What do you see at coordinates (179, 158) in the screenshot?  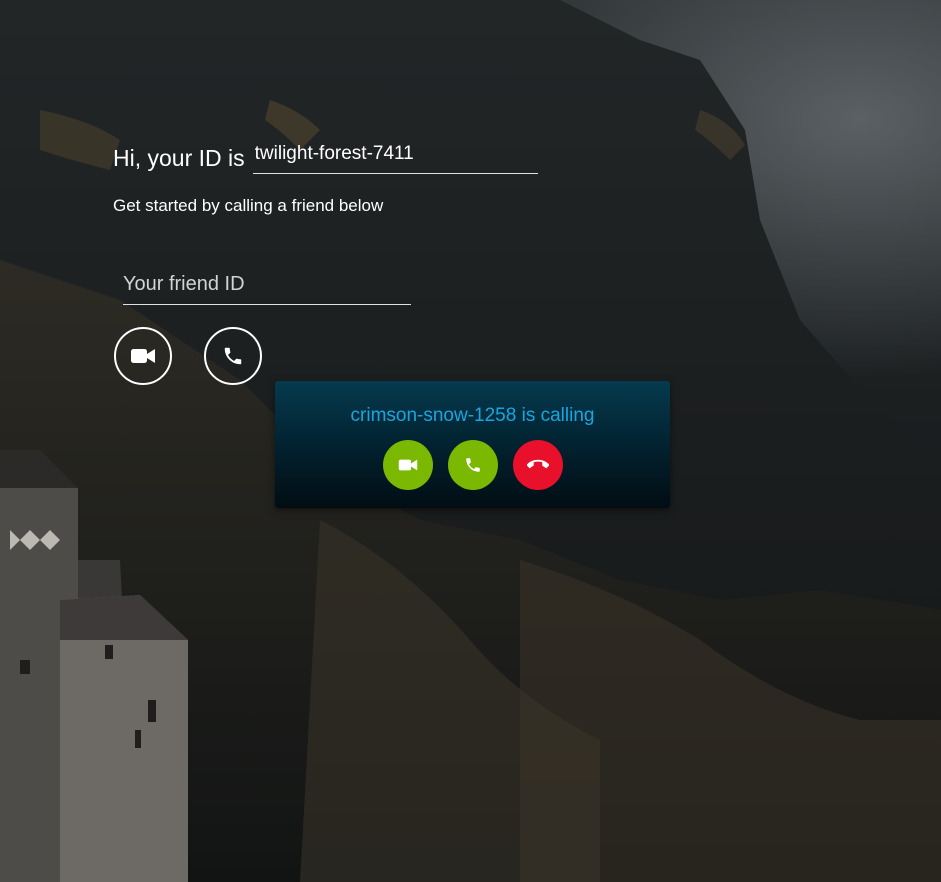 I see `greeting-label: Hi, your ID is` at bounding box center [179, 158].